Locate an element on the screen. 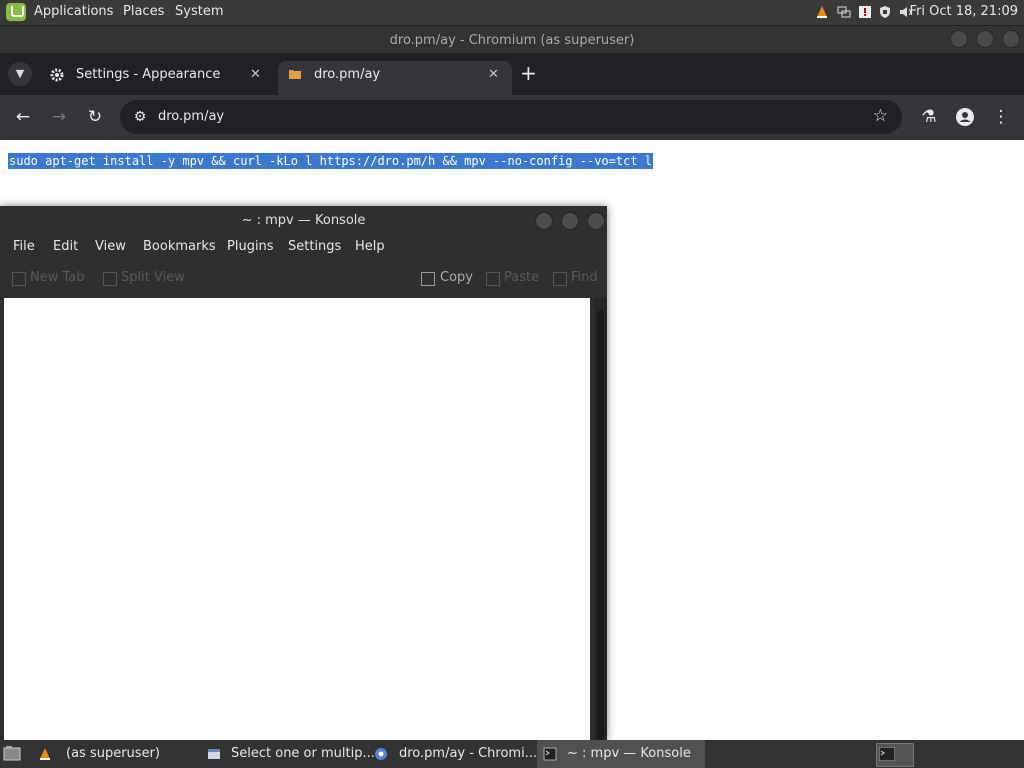  new-tab-button: New Tab is located at coordinates (57, 277).